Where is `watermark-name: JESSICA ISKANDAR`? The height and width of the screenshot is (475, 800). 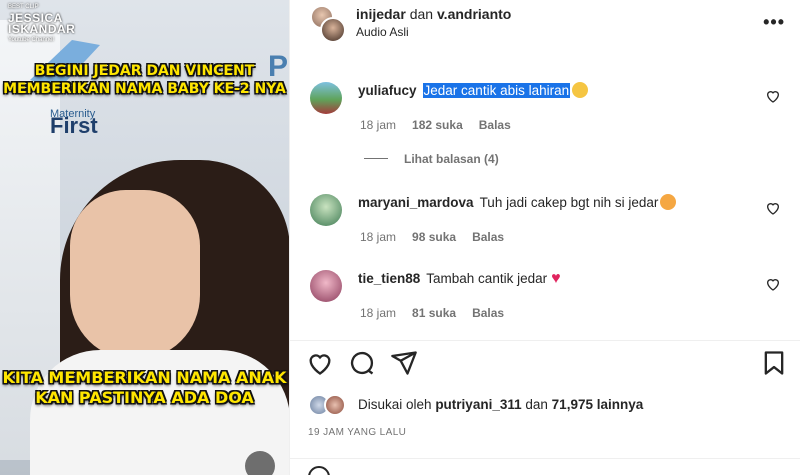 watermark-name: JESSICA ISKANDAR is located at coordinates (42, 23).